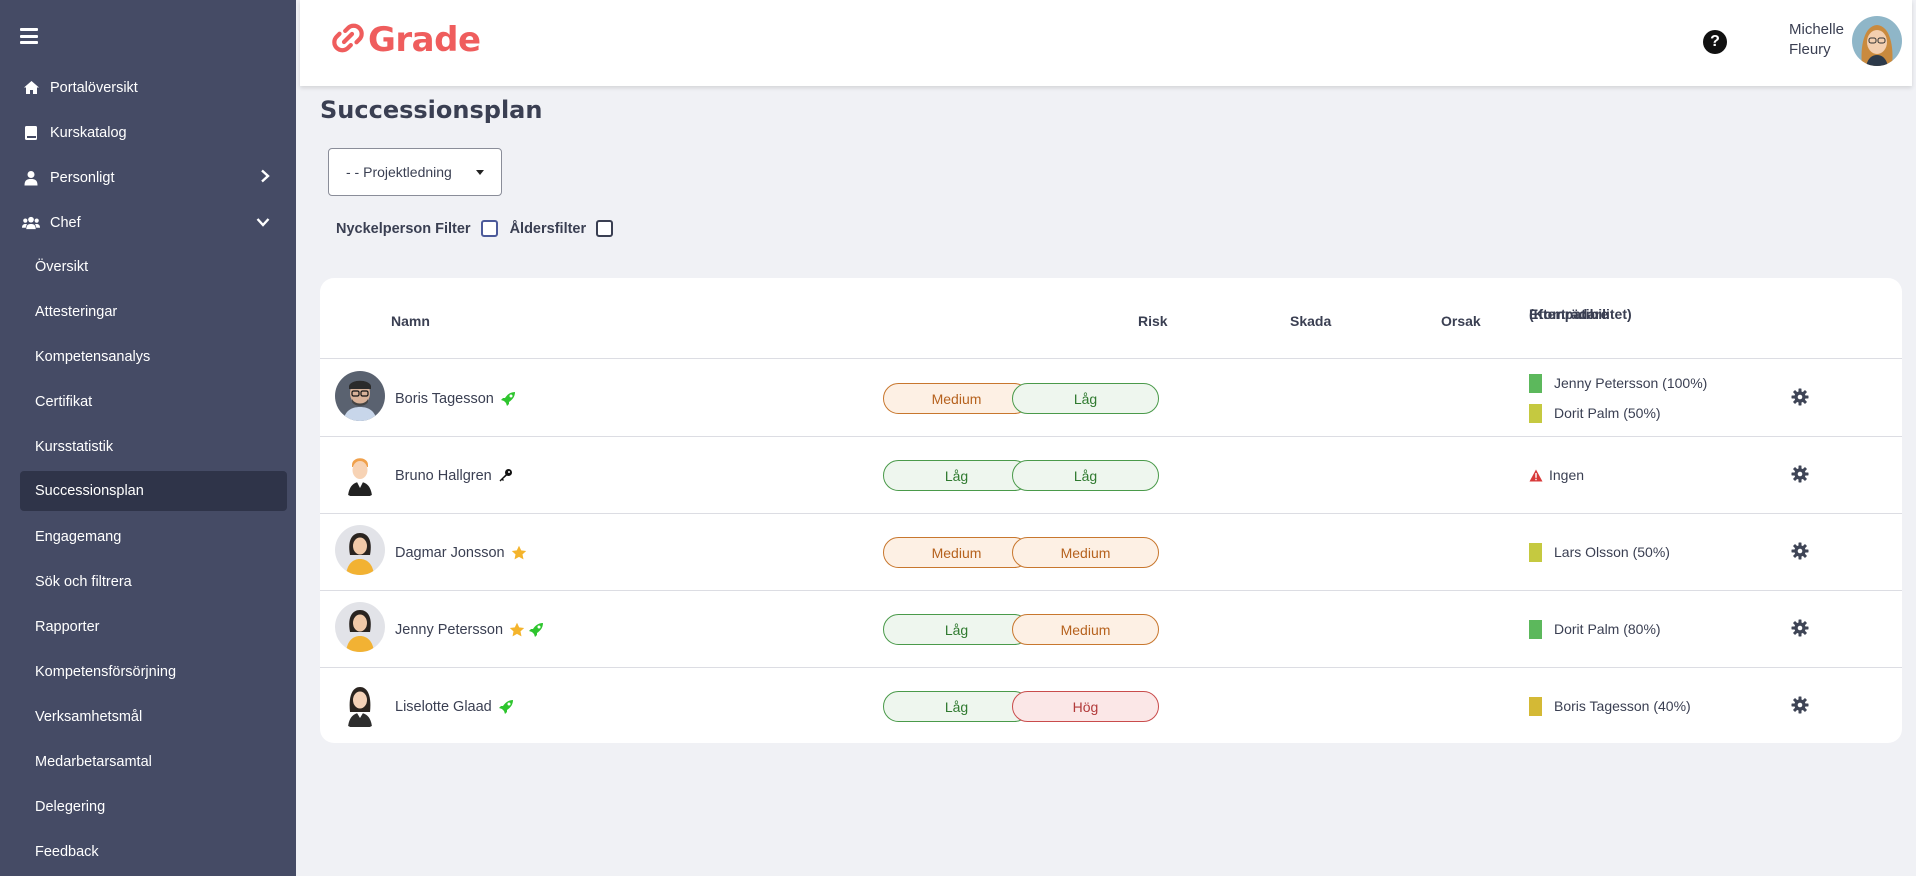  I want to click on successor-list: Jenny Petersson (100%) Dorit Palm (50%), so click(1618, 398).